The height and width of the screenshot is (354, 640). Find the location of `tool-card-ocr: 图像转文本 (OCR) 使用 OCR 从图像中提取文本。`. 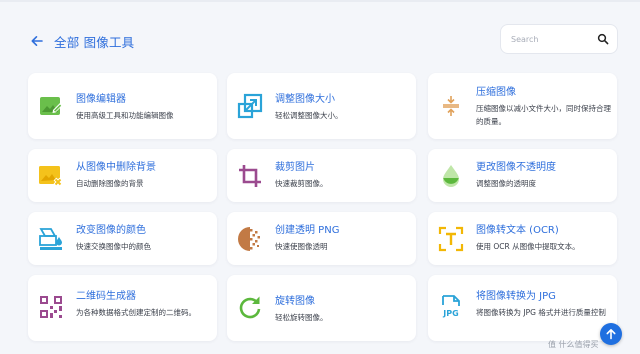

tool-card-ocr: 图像转文本 (OCR) 使用 OCR 从图像中提取文本。 is located at coordinates (522, 238).